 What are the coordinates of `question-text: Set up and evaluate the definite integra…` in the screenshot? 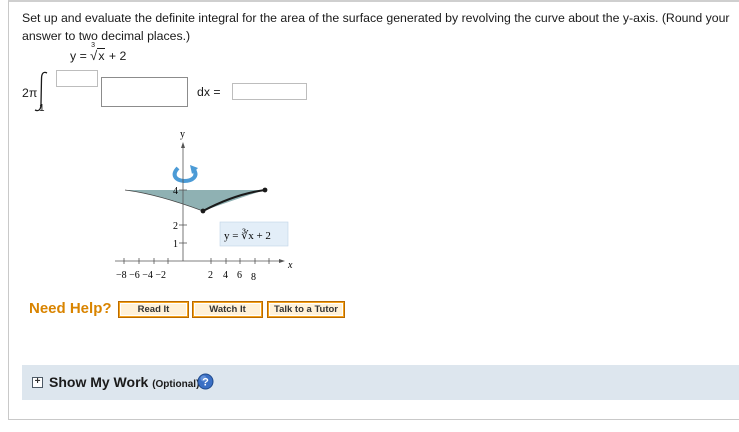 It's located at (376, 27).